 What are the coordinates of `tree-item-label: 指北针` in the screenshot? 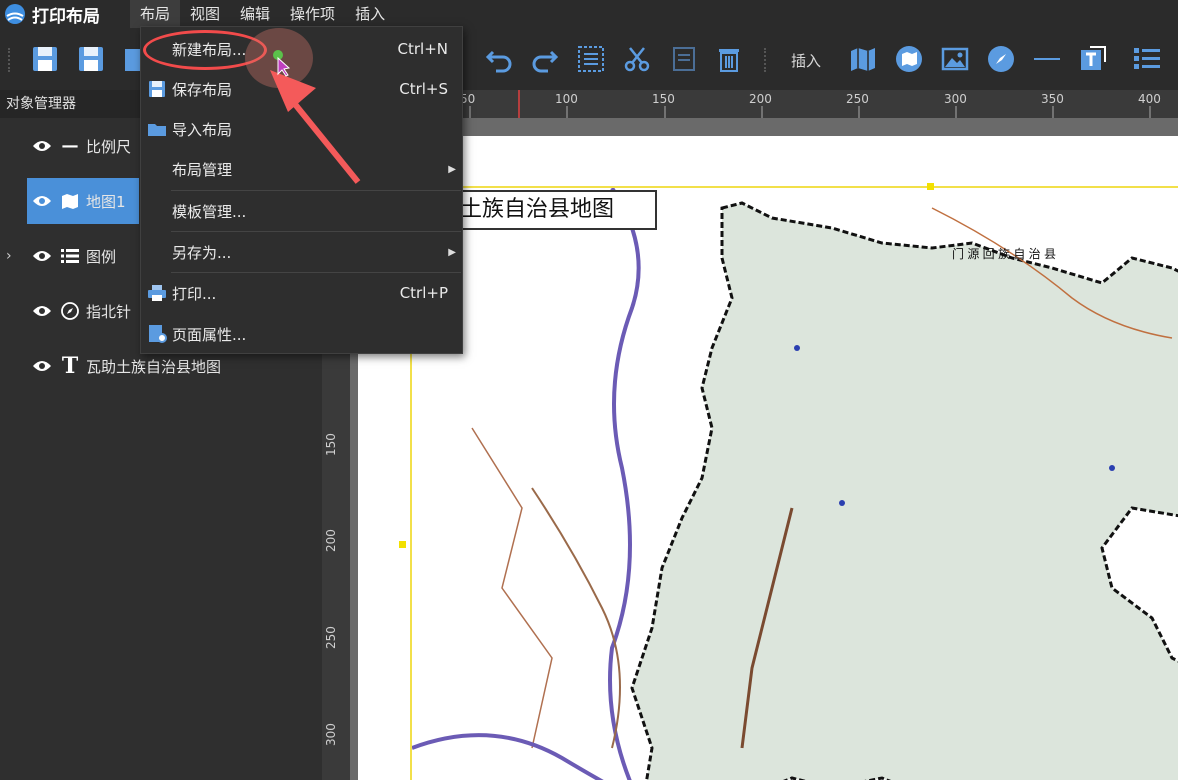 It's located at (109, 311).